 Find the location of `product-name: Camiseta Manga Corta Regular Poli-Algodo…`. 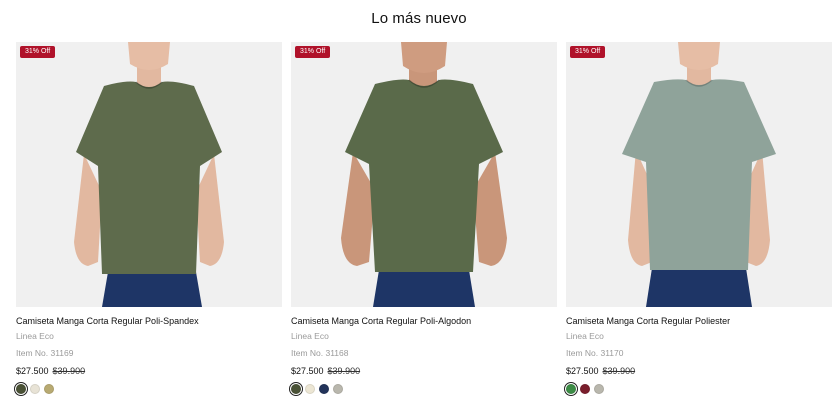

product-name: Camiseta Manga Corta Regular Poli-Algodo… is located at coordinates (424, 321).